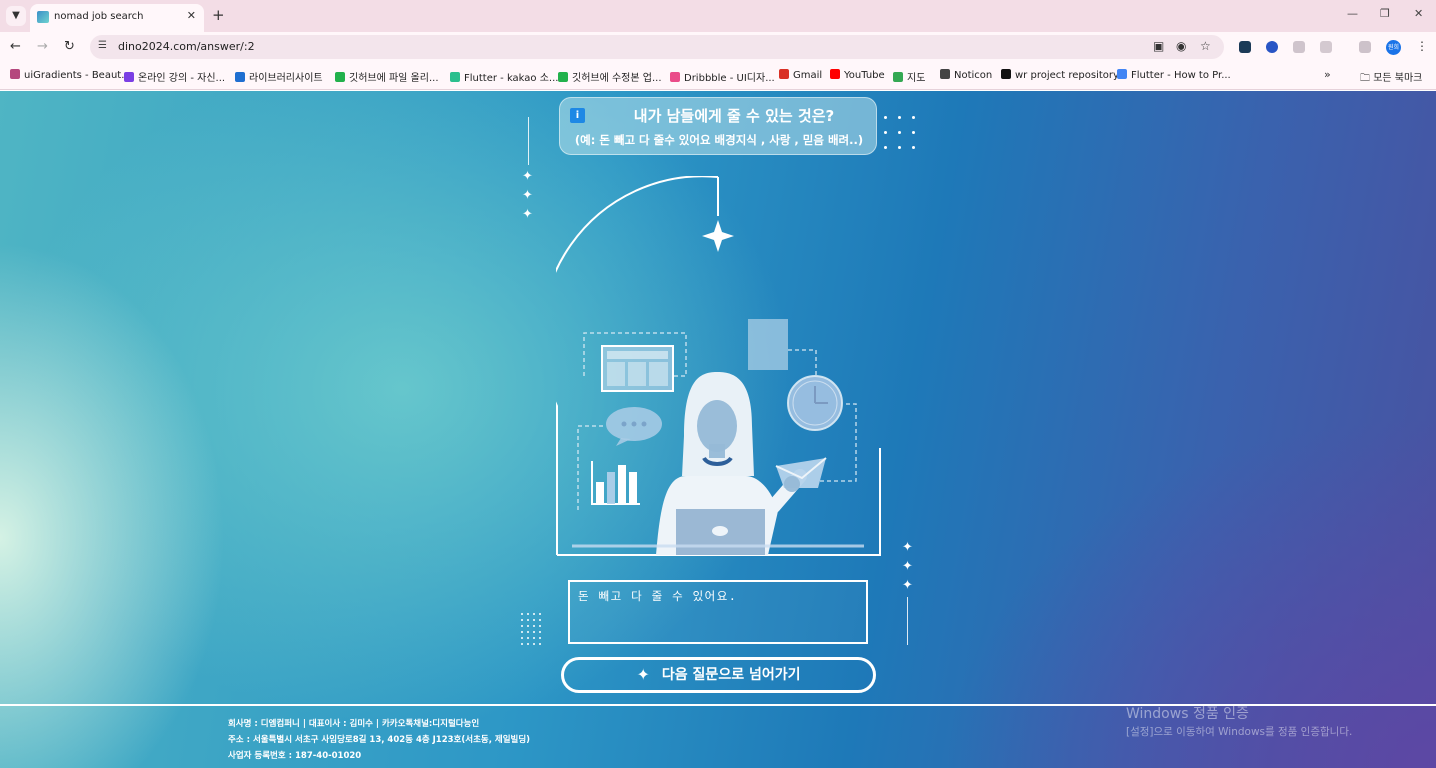 The width and height of the screenshot is (1436, 768). I want to click on close-tab-icon: ✕, so click(191, 15).